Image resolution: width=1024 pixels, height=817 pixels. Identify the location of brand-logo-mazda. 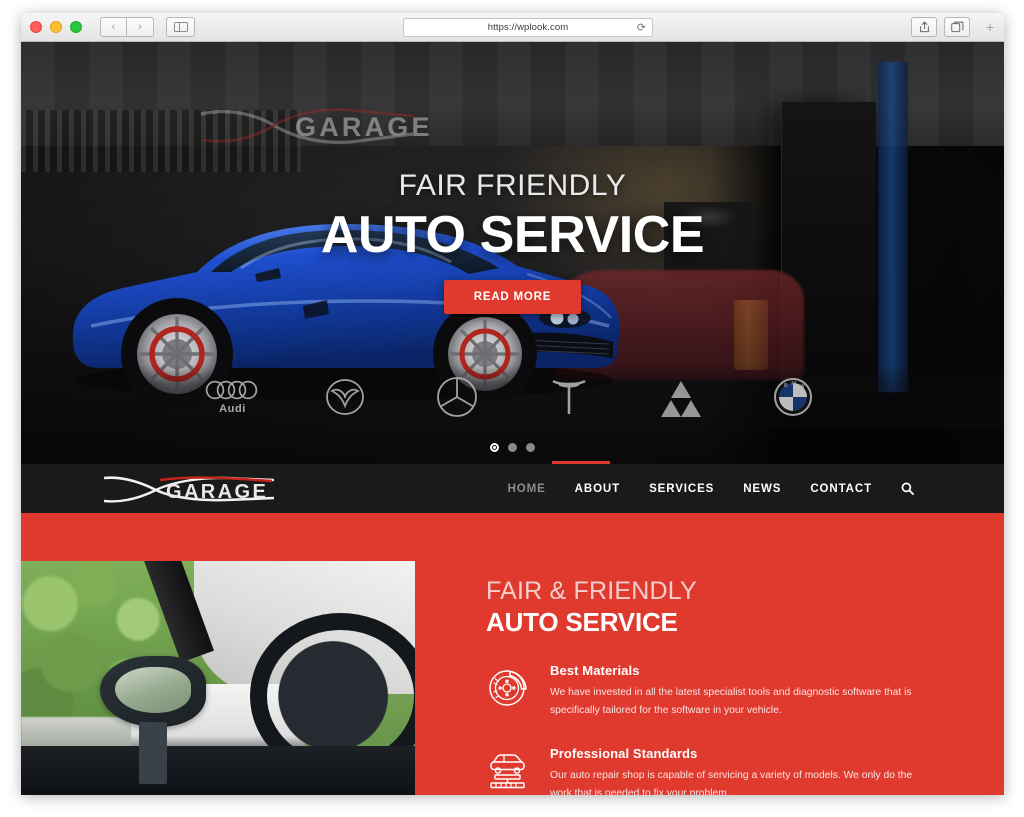
(345, 397).